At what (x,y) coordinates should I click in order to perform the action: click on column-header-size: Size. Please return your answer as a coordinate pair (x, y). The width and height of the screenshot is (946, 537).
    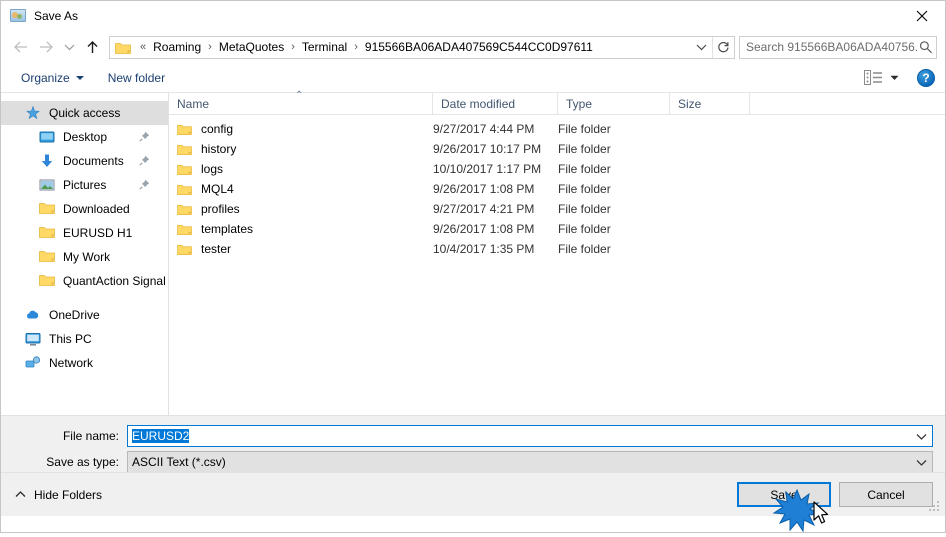
    Looking at the image, I should click on (710, 103).